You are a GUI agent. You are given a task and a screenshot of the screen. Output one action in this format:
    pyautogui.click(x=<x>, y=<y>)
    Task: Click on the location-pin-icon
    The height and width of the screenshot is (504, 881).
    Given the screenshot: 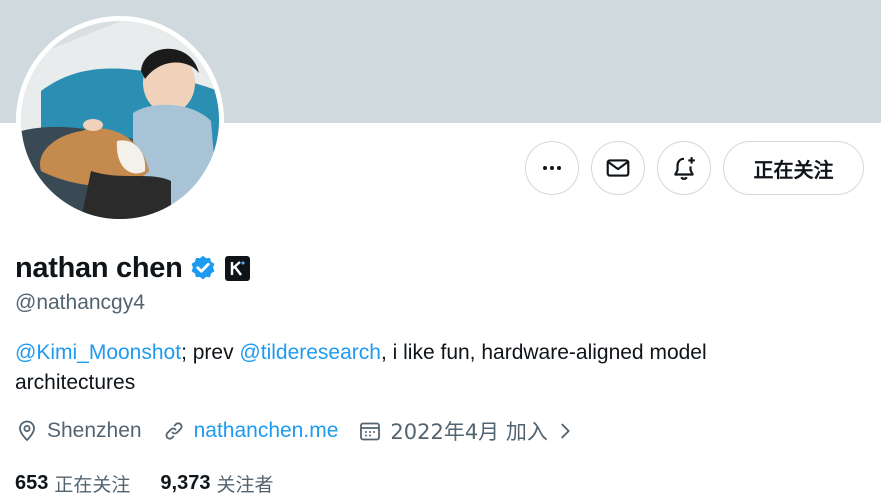 What is the action you would take?
    pyautogui.click(x=27, y=431)
    